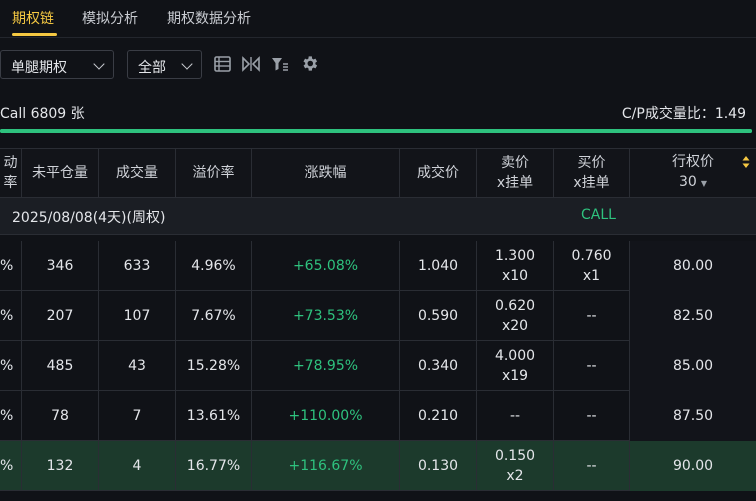  What do you see at coordinates (214, 266) in the screenshot?
I see `cell-premium: 4.96%` at bounding box center [214, 266].